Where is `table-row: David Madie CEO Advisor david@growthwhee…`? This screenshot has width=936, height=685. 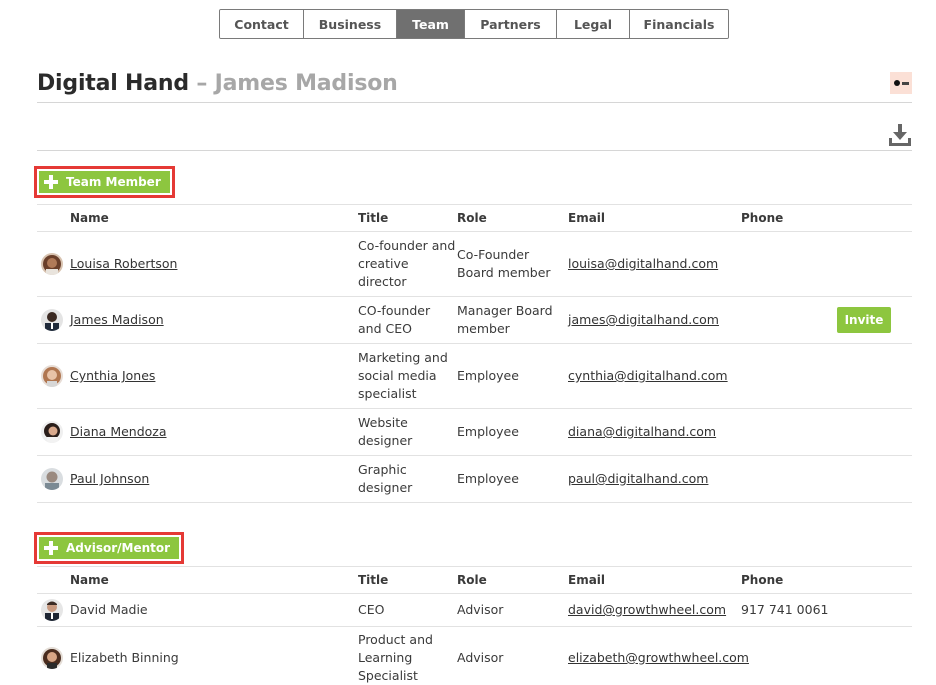 table-row: David Madie CEO Advisor david@growthwhee… is located at coordinates (474, 610).